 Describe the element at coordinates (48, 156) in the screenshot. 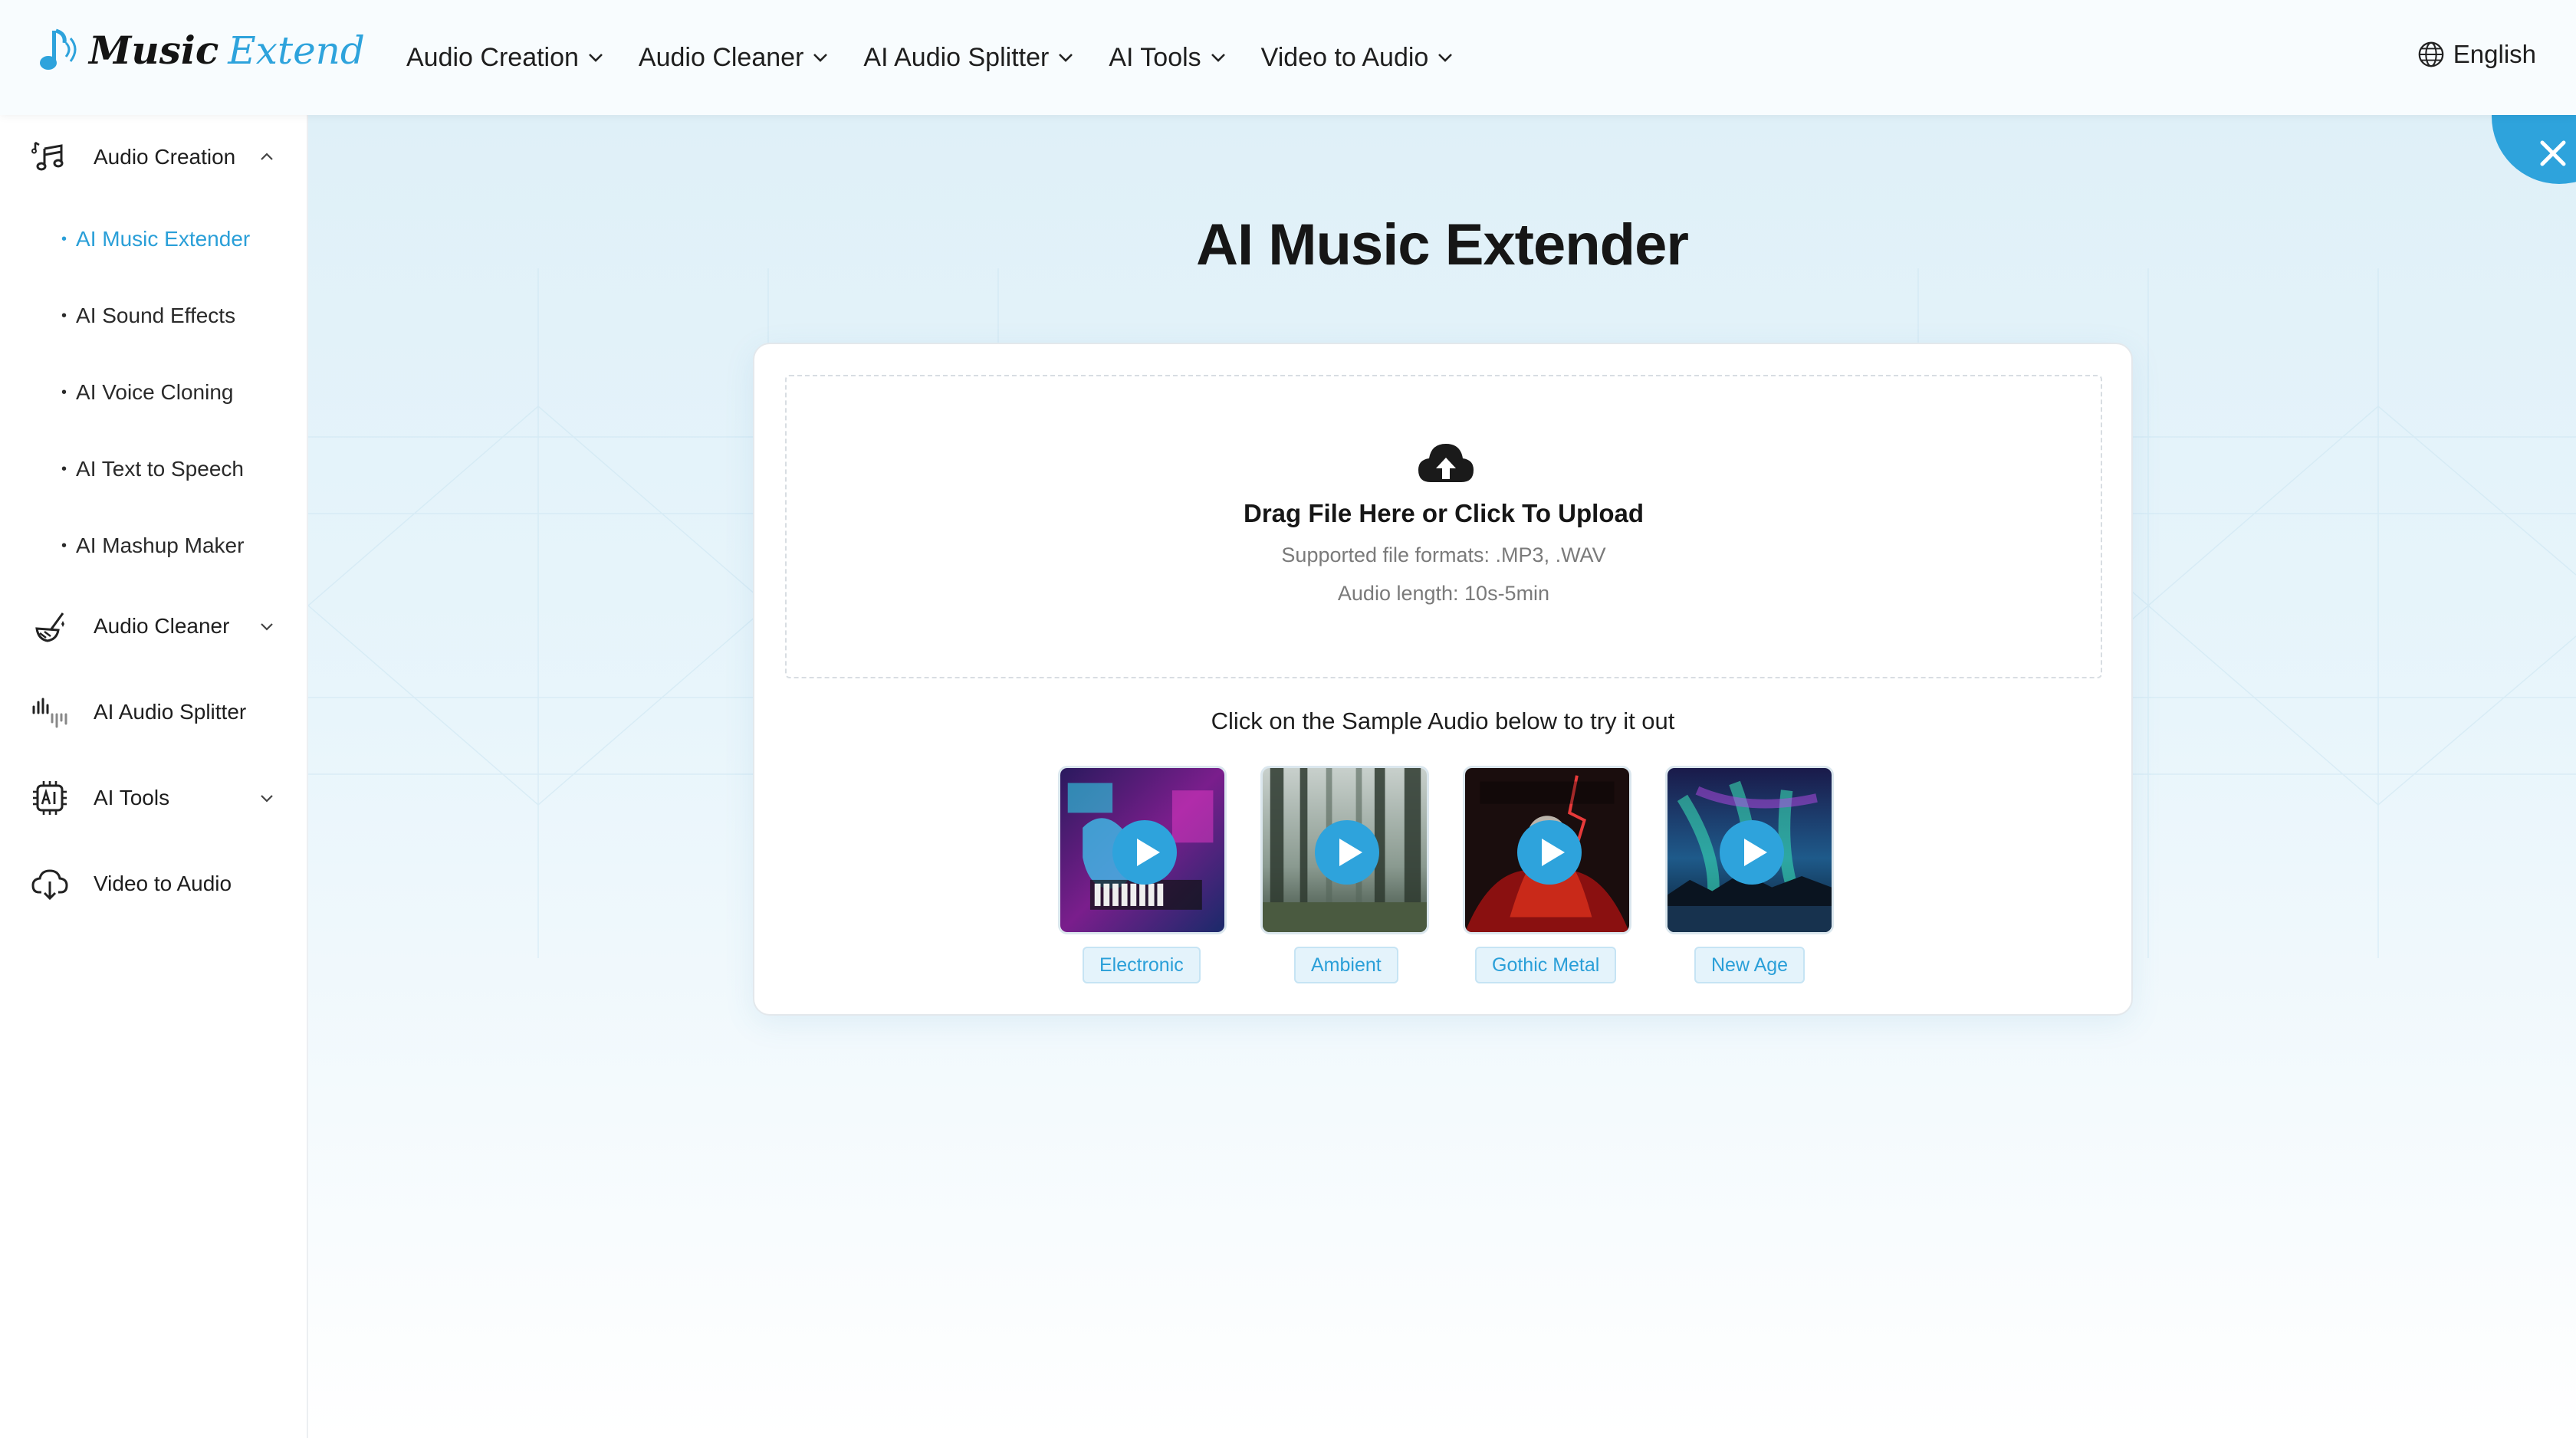

I see `music-notes-icon` at that location.